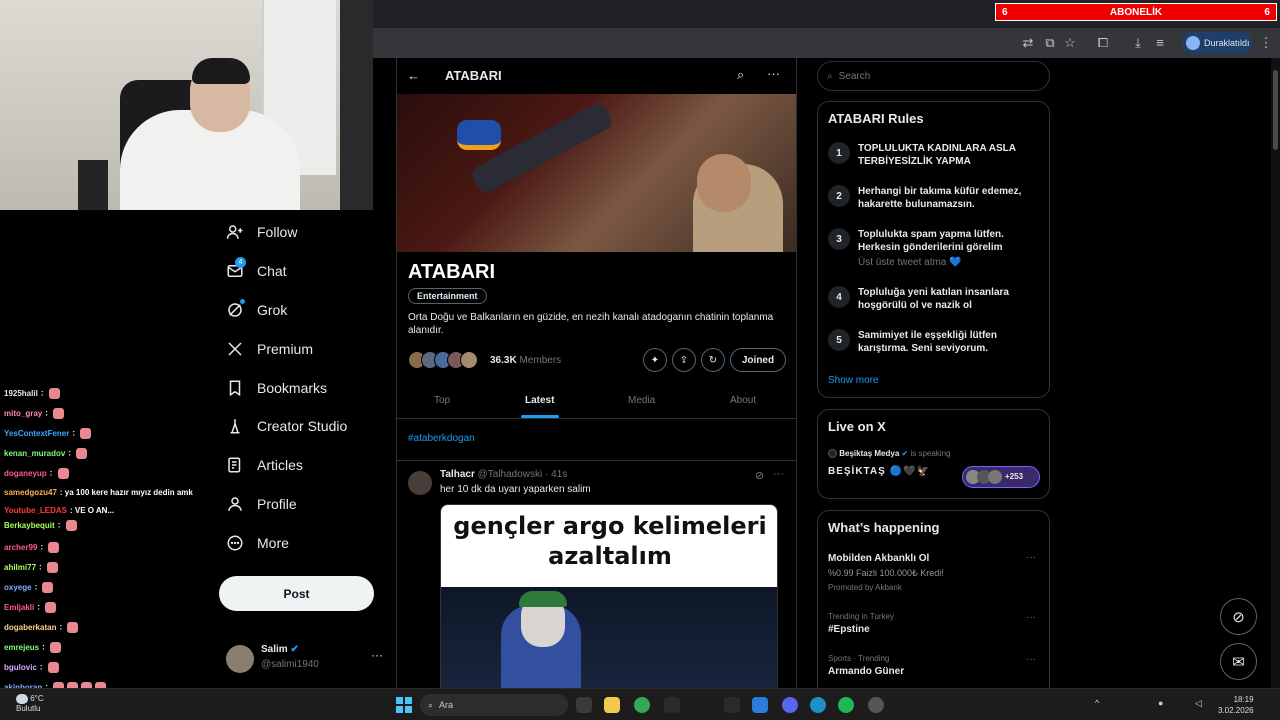  Describe the element at coordinates (758, 360) in the screenshot. I see `joined-button: Joined` at that location.